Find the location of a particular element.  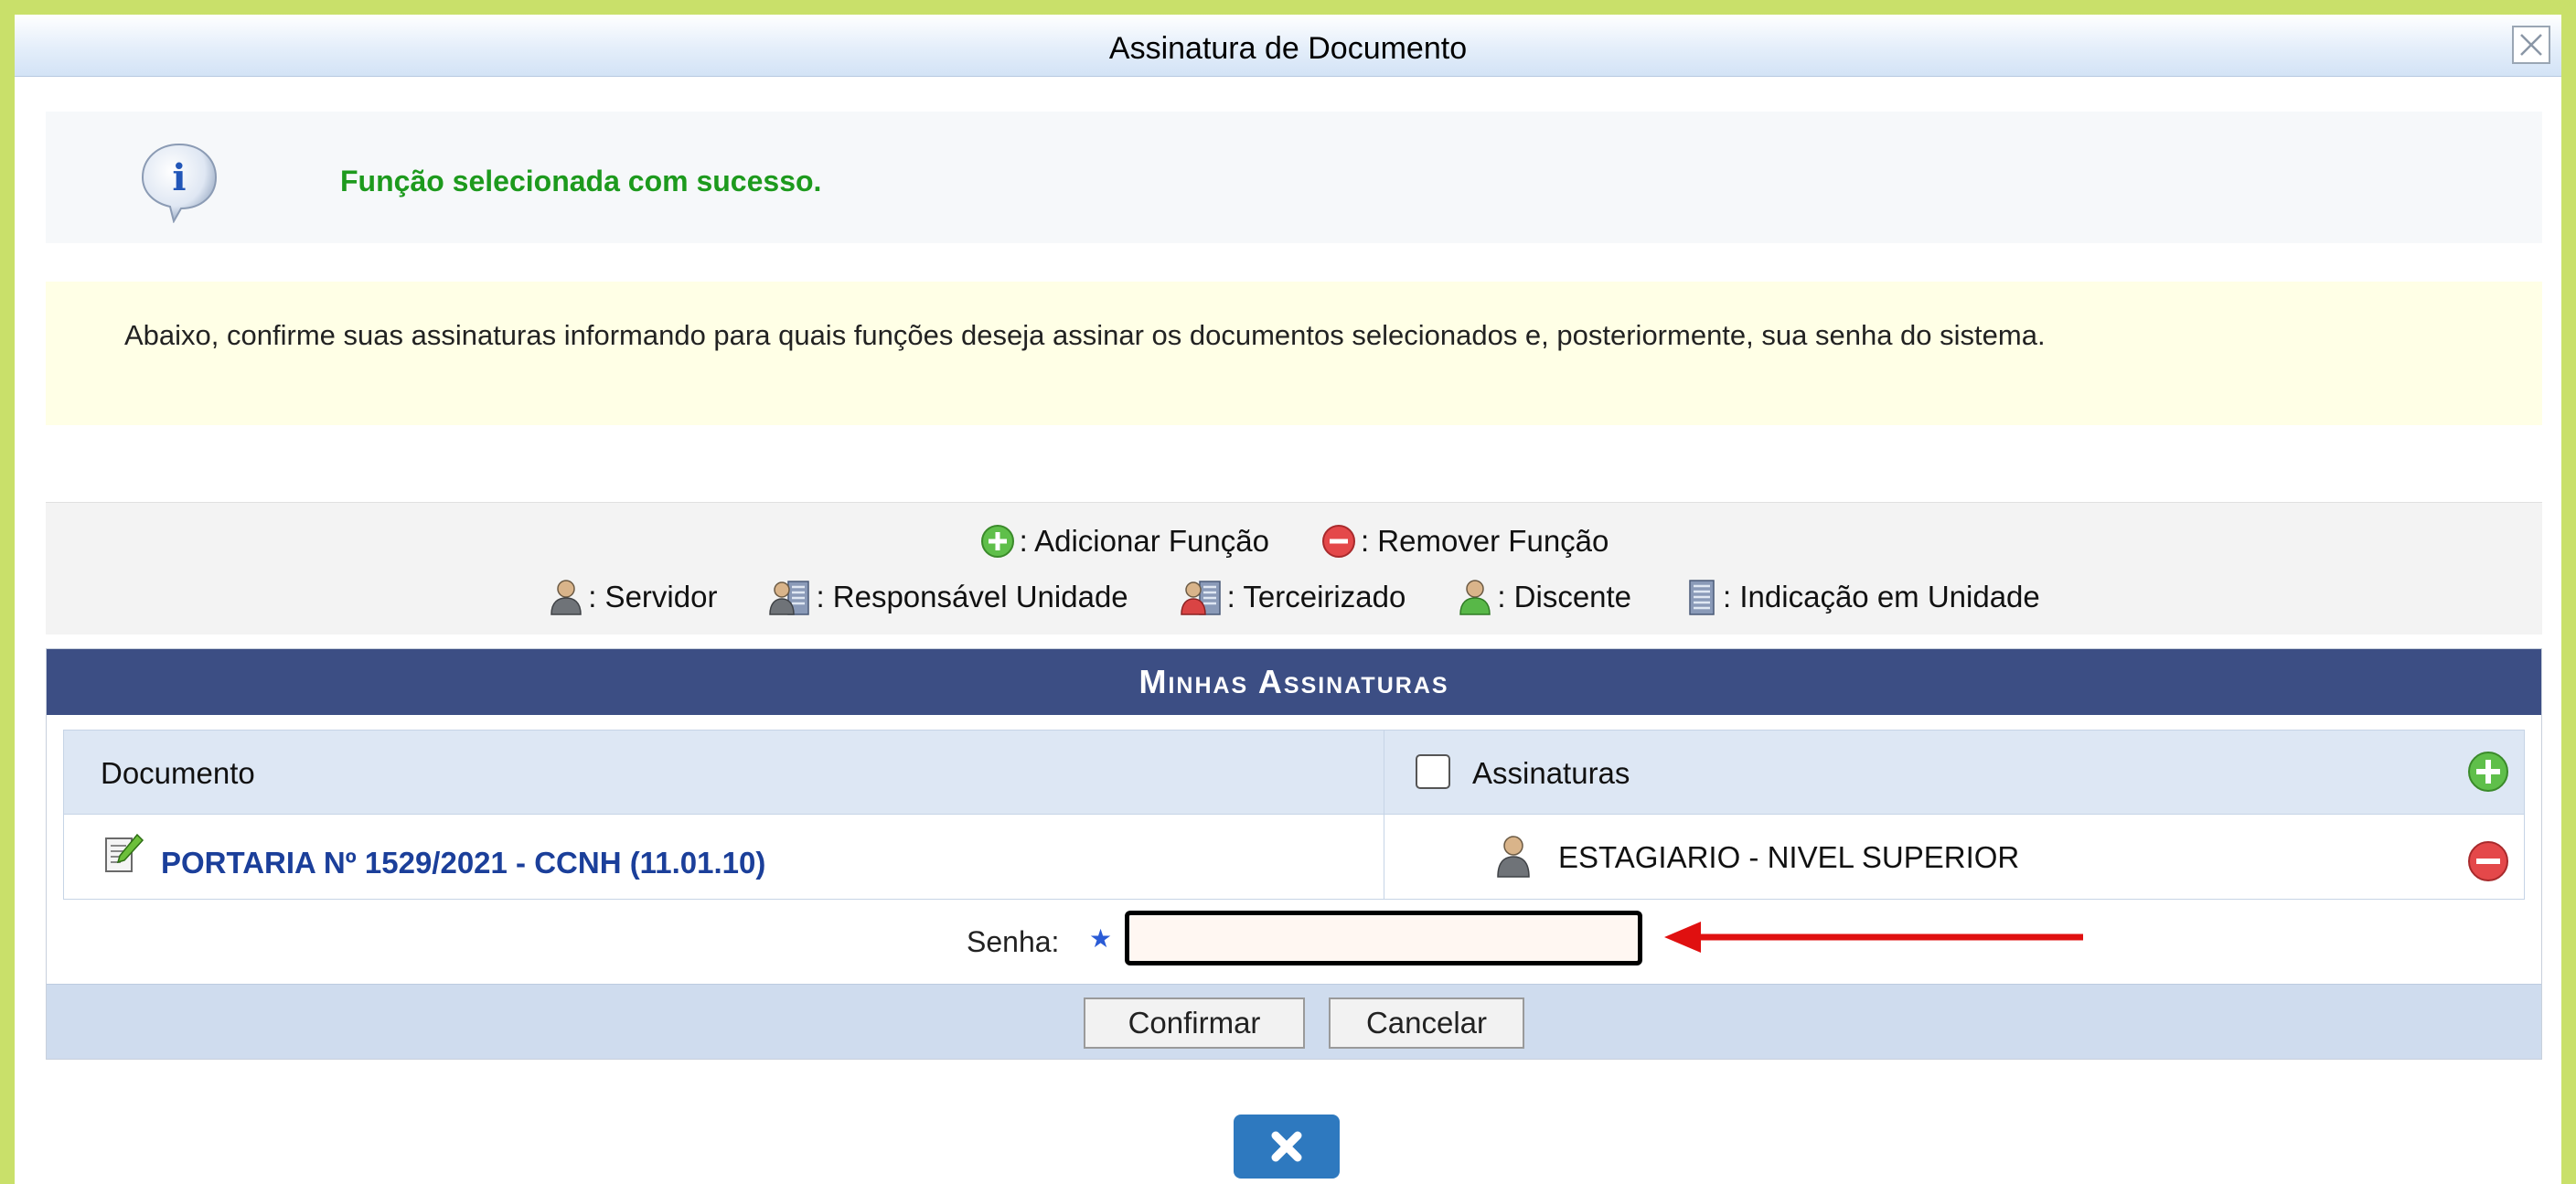

table-row-signature: ESTAGIARIO - NIVEL SUPERIOR is located at coordinates (1954, 857).